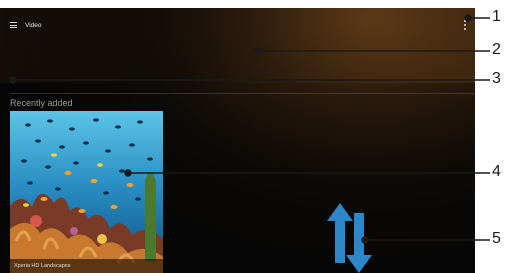  What do you see at coordinates (349, 238) in the screenshot?
I see `scroll-up-down-arrows-icon` at bounding box center [349, 238].